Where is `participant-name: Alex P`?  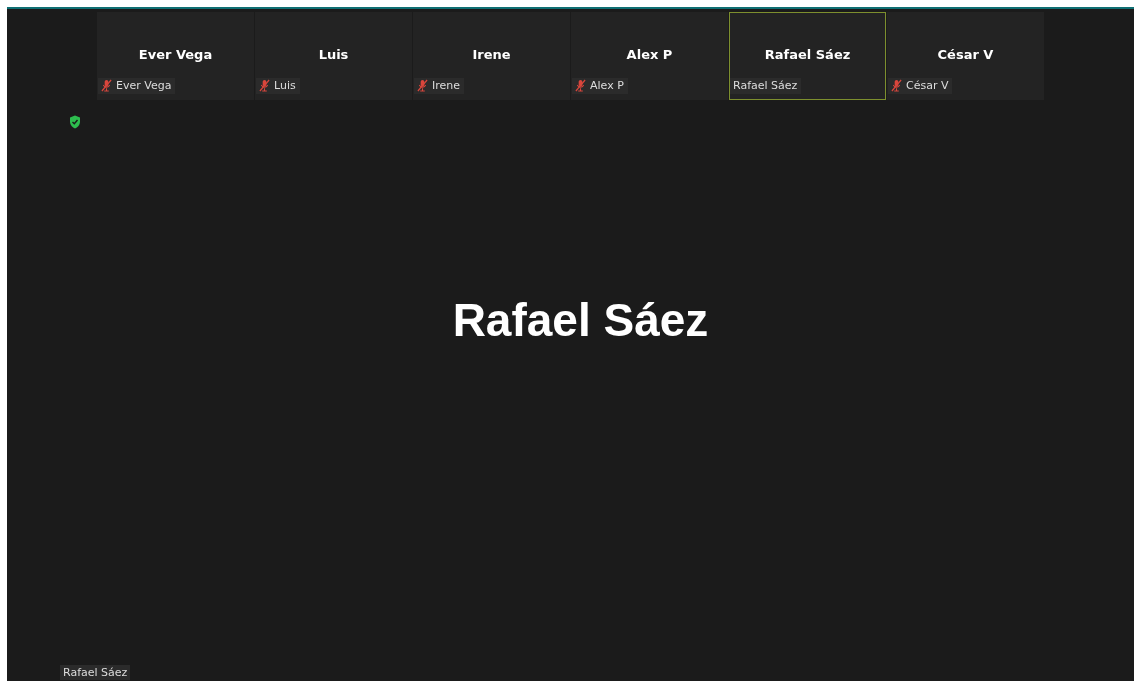 participant-name: Alex P is located at coordinates (649, 54).